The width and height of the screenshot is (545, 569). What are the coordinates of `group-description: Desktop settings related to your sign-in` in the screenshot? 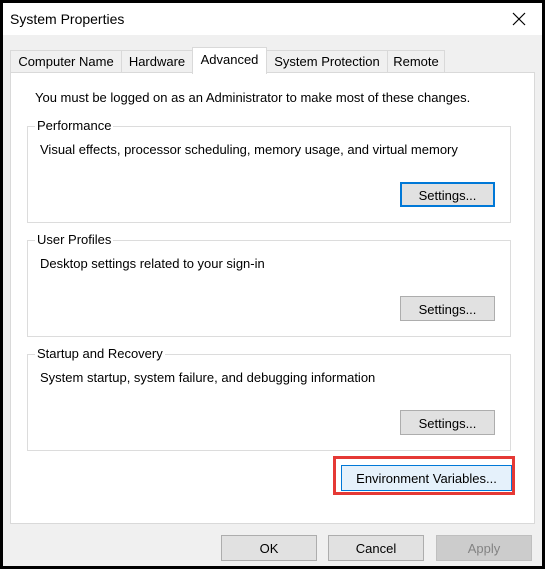 It's located at (152, 263).